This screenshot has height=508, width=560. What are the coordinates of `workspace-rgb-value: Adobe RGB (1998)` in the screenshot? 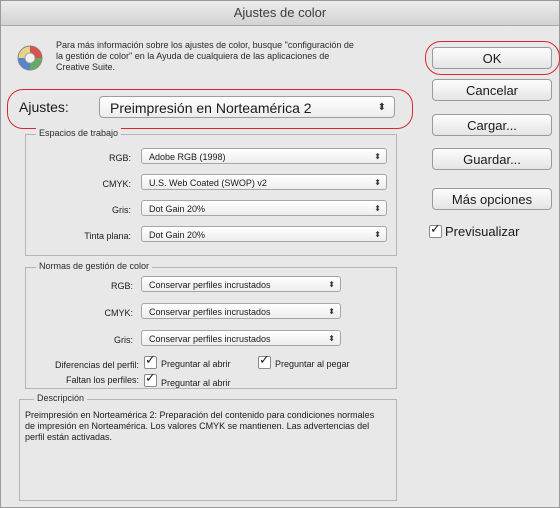 It's located at (187, 157).